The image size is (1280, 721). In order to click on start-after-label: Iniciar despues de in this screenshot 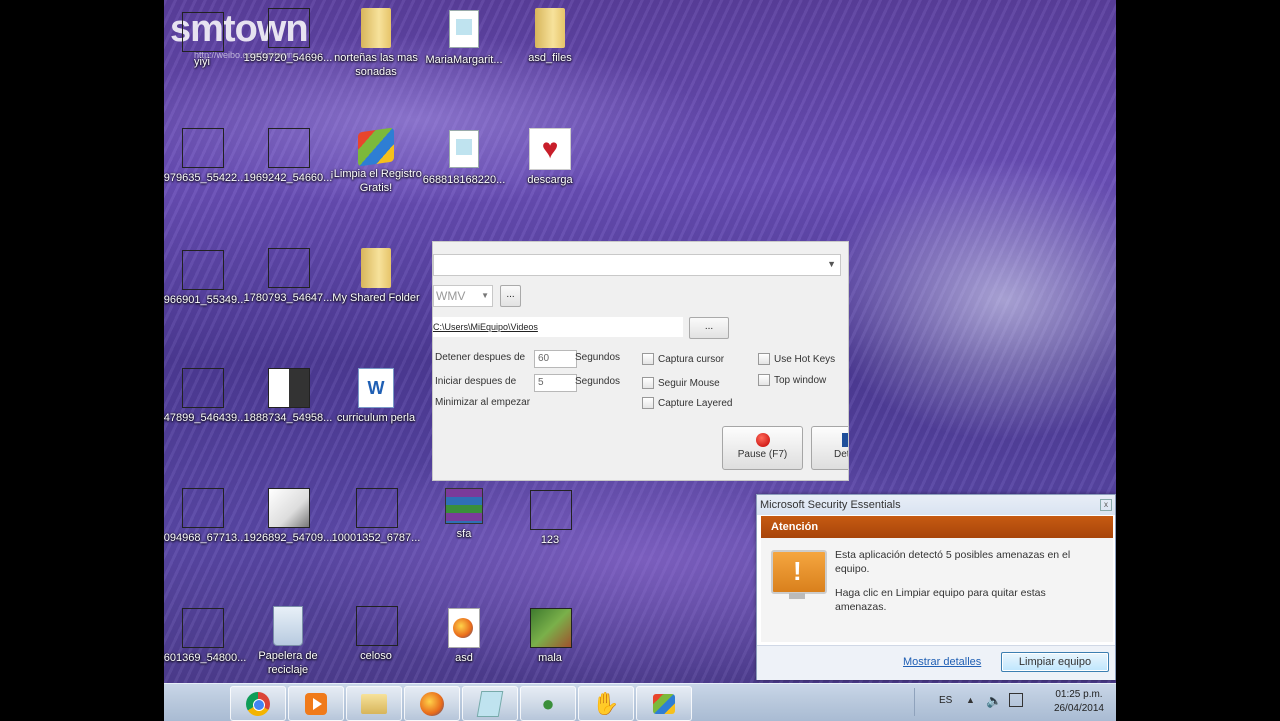, I will do `click(476, 381)`.